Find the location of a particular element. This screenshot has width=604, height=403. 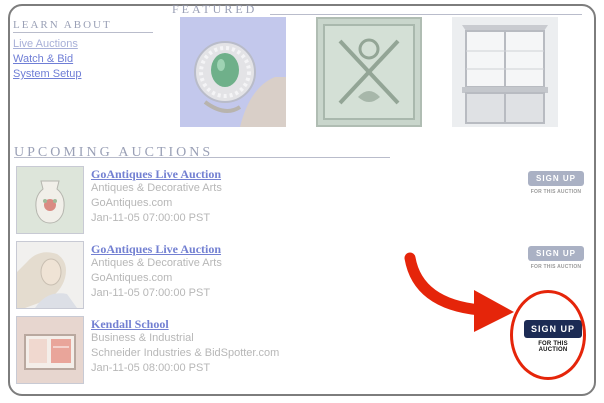

ring-icon is located at coordinates (233, 72).